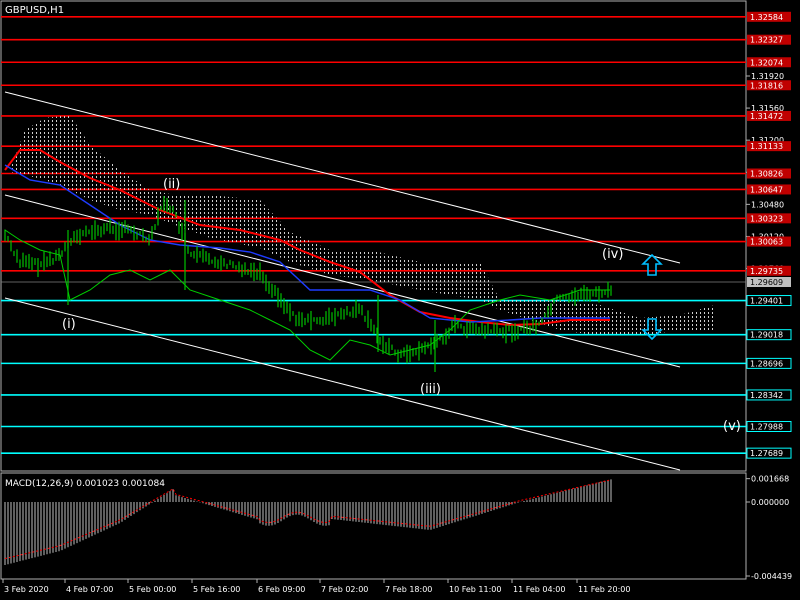 This screenshot has height=600, width=800. What do you see at coordinates (766, 282) in the screenshot?
I see `current-price-label: 1.29609` at bounding box center [766, 282].